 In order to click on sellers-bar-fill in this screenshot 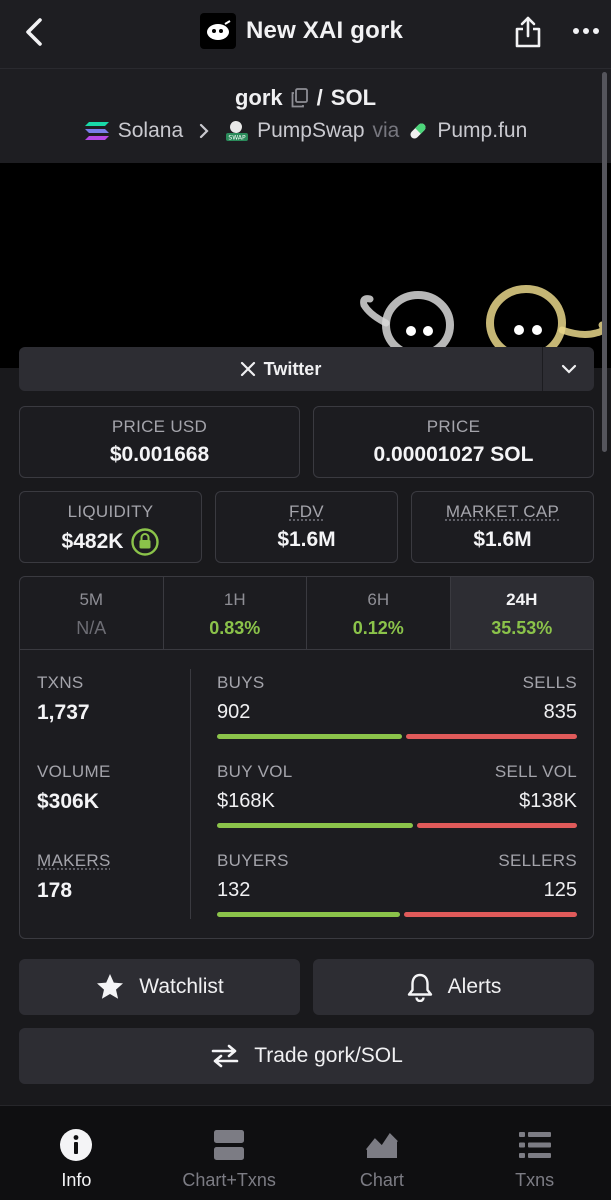, I will do `click(490, 914)`.